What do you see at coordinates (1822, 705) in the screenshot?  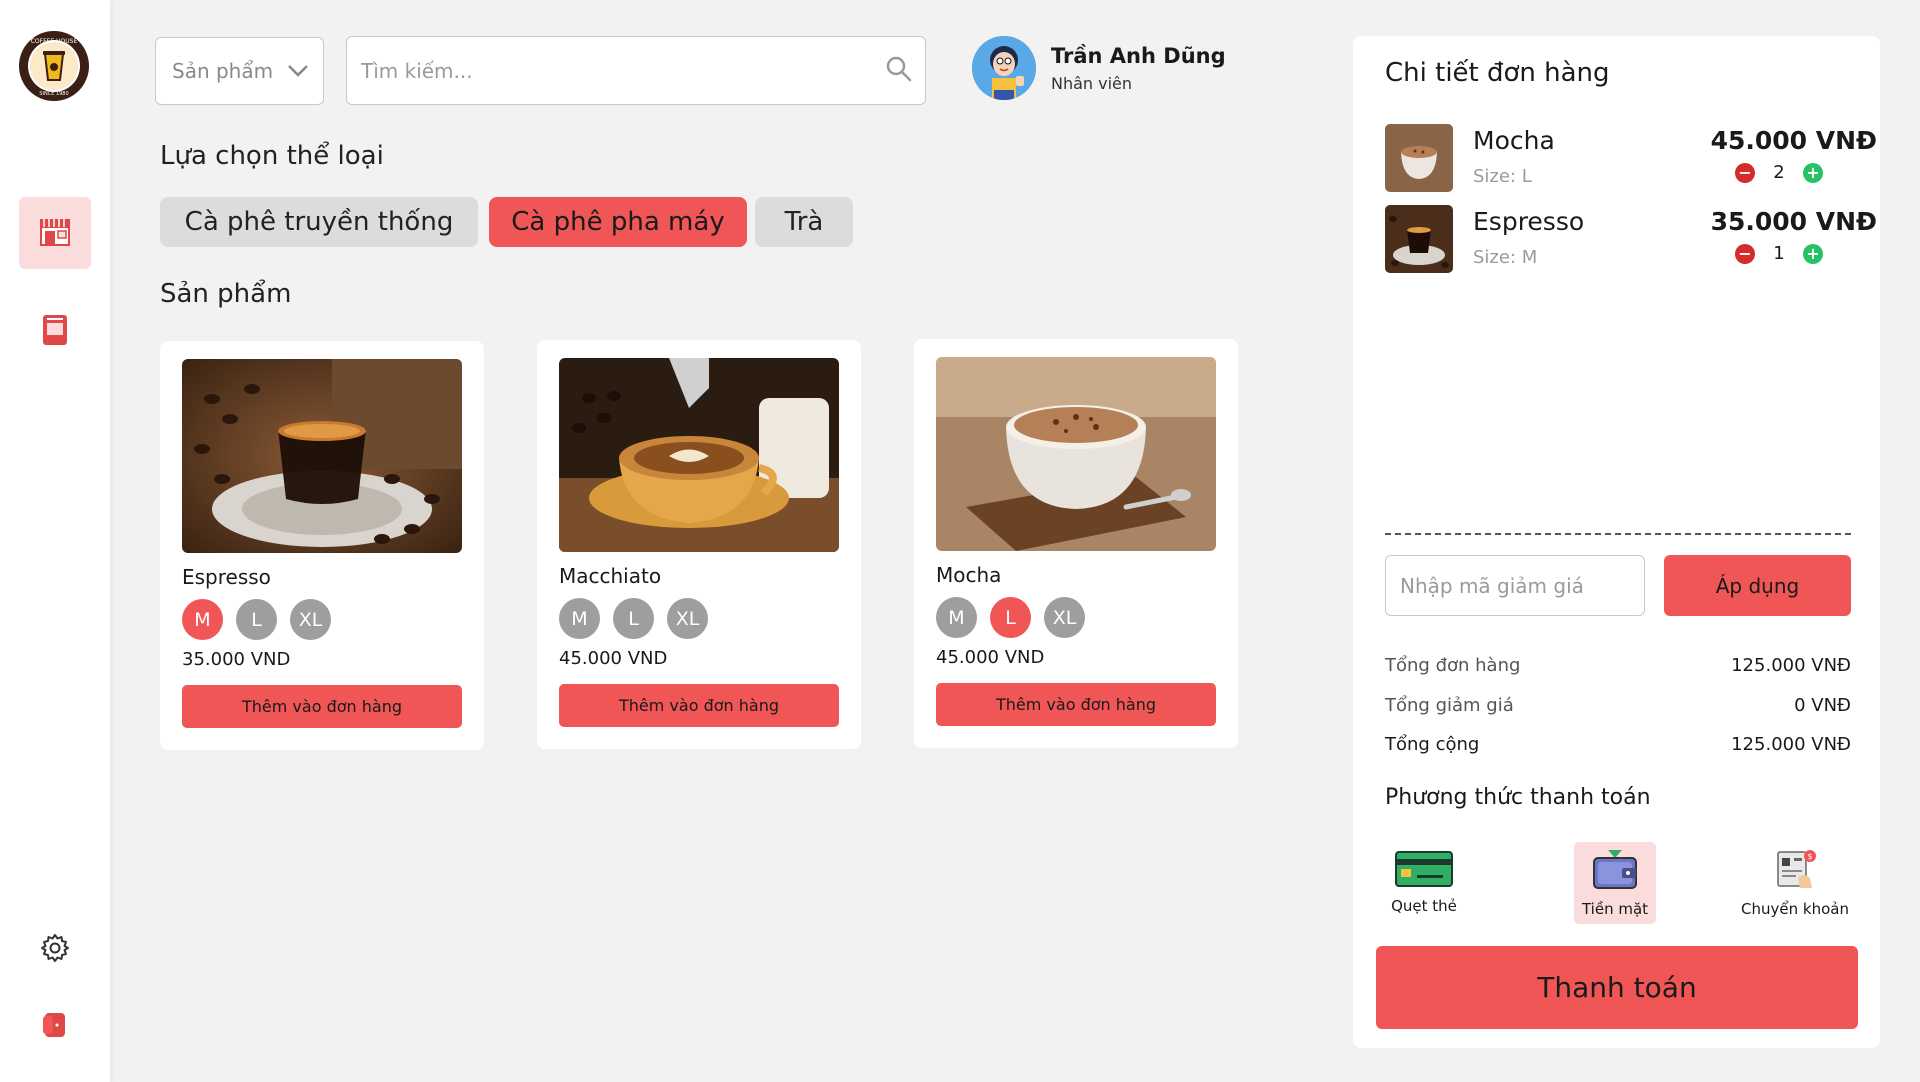 I see `summary-value: 0 VNĐ` at bounding box center [1822, 705].